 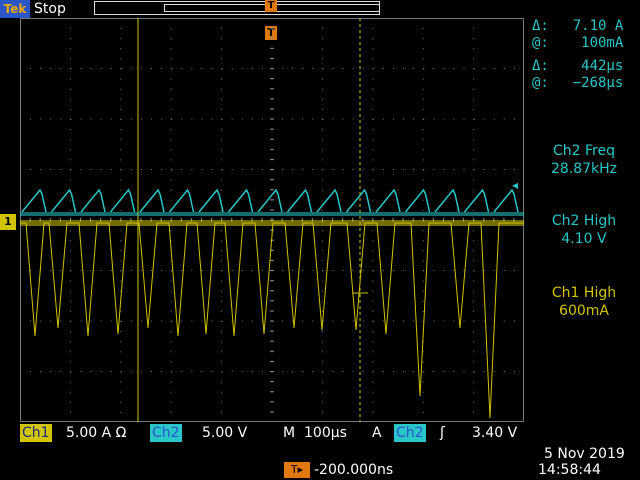 What do you see at coordinates (584, 221) in the screenshot?
I see `measurement-label: Ch2 High` at bounding box center [584, 221].